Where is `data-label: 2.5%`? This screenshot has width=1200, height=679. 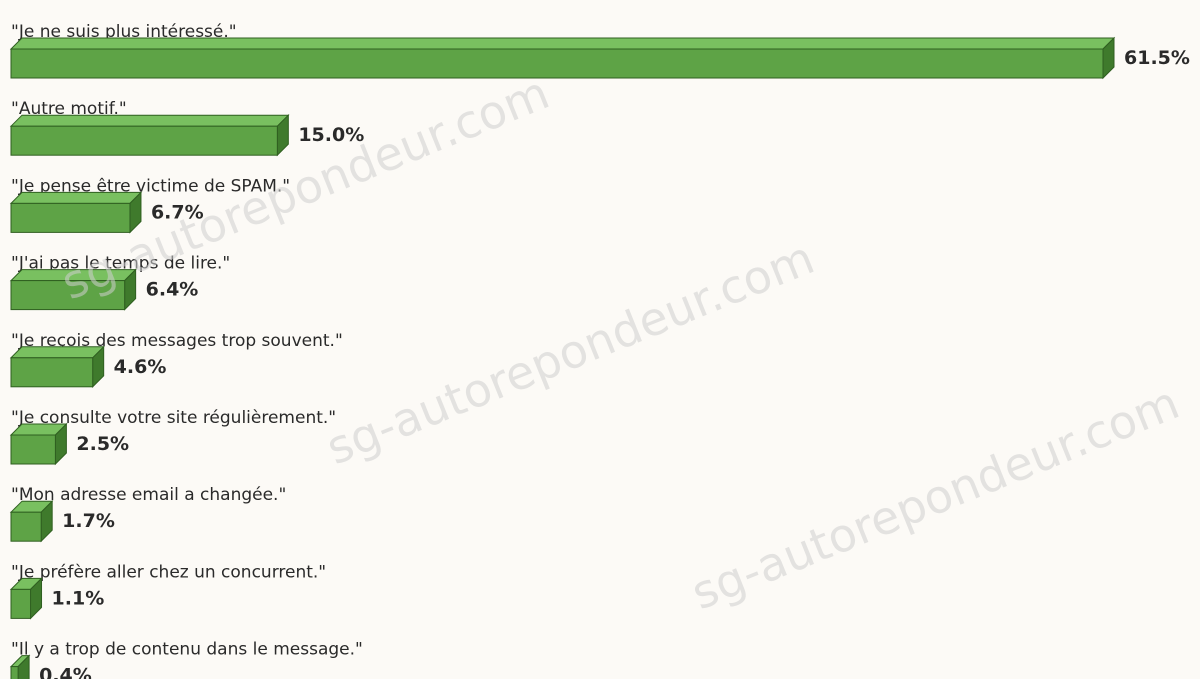 data-label: 2.5% is located at coordinates (102, 444).